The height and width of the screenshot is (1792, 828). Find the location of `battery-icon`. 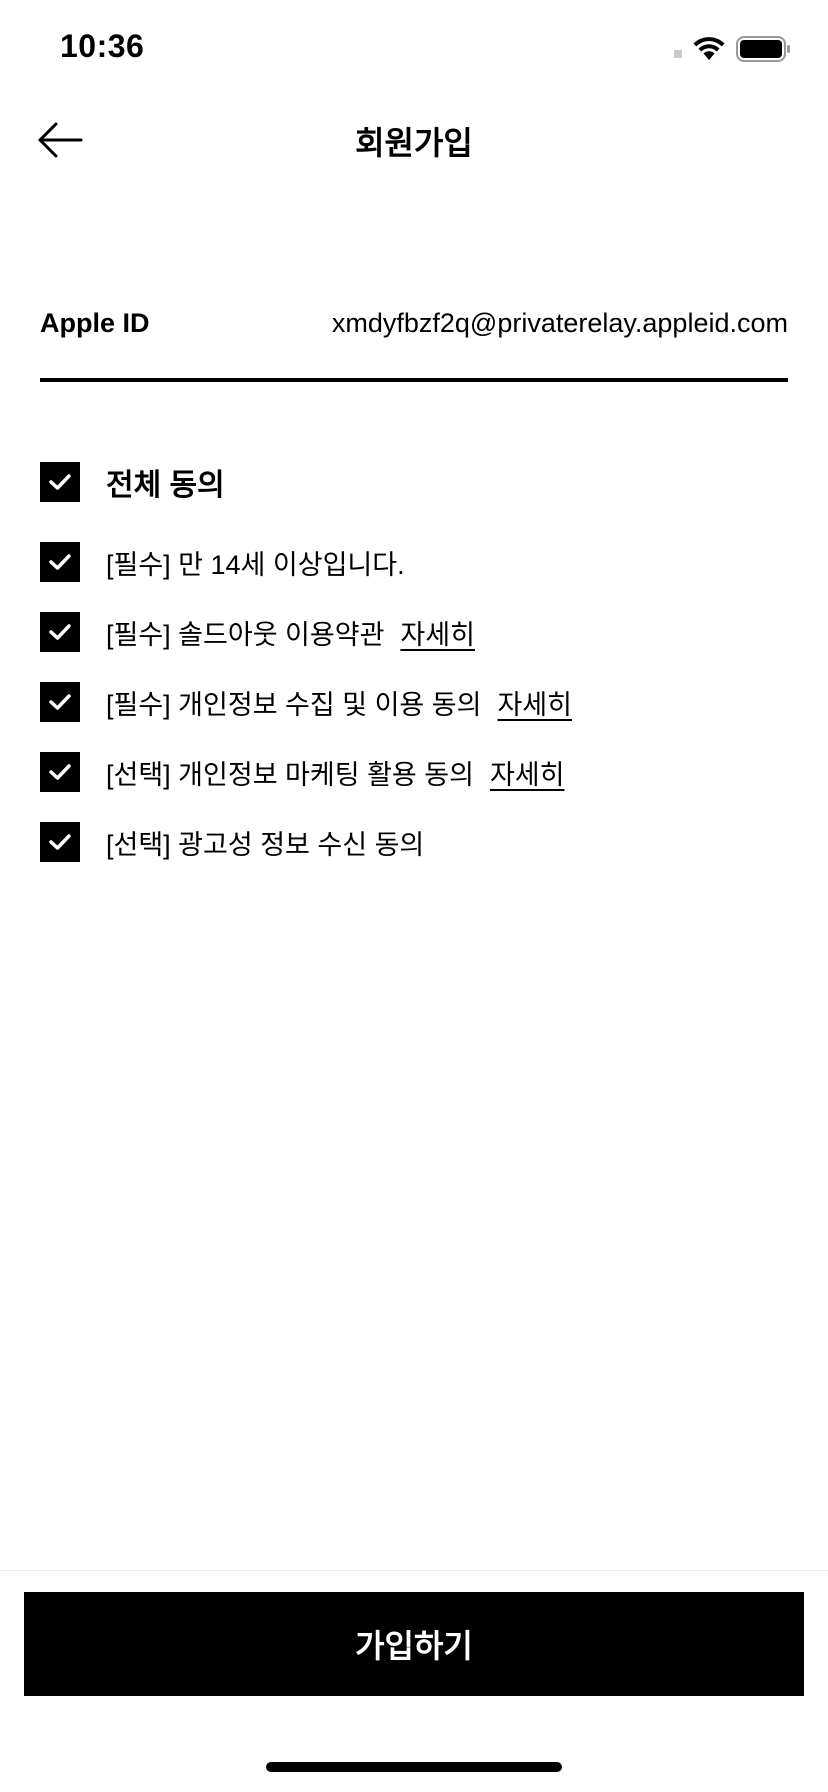

battery-icon is located at coordinates (763, 49).